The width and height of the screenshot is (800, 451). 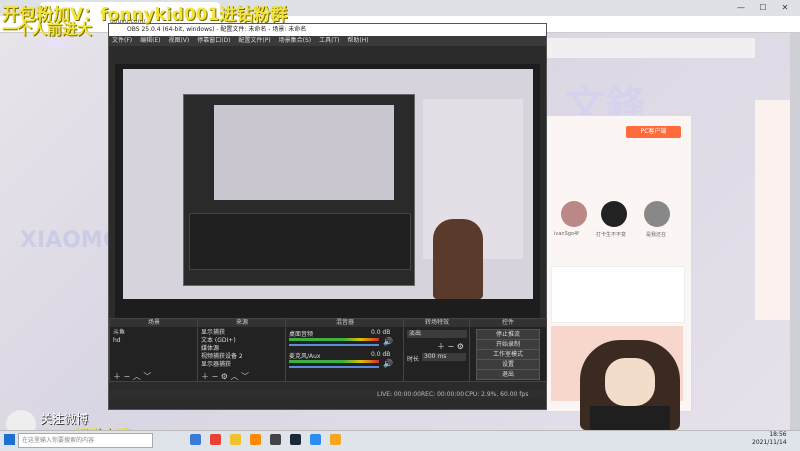 I want to click on taskbar-search-input: 在这里输入你要搜索的内容, so click(x=85, y=440).